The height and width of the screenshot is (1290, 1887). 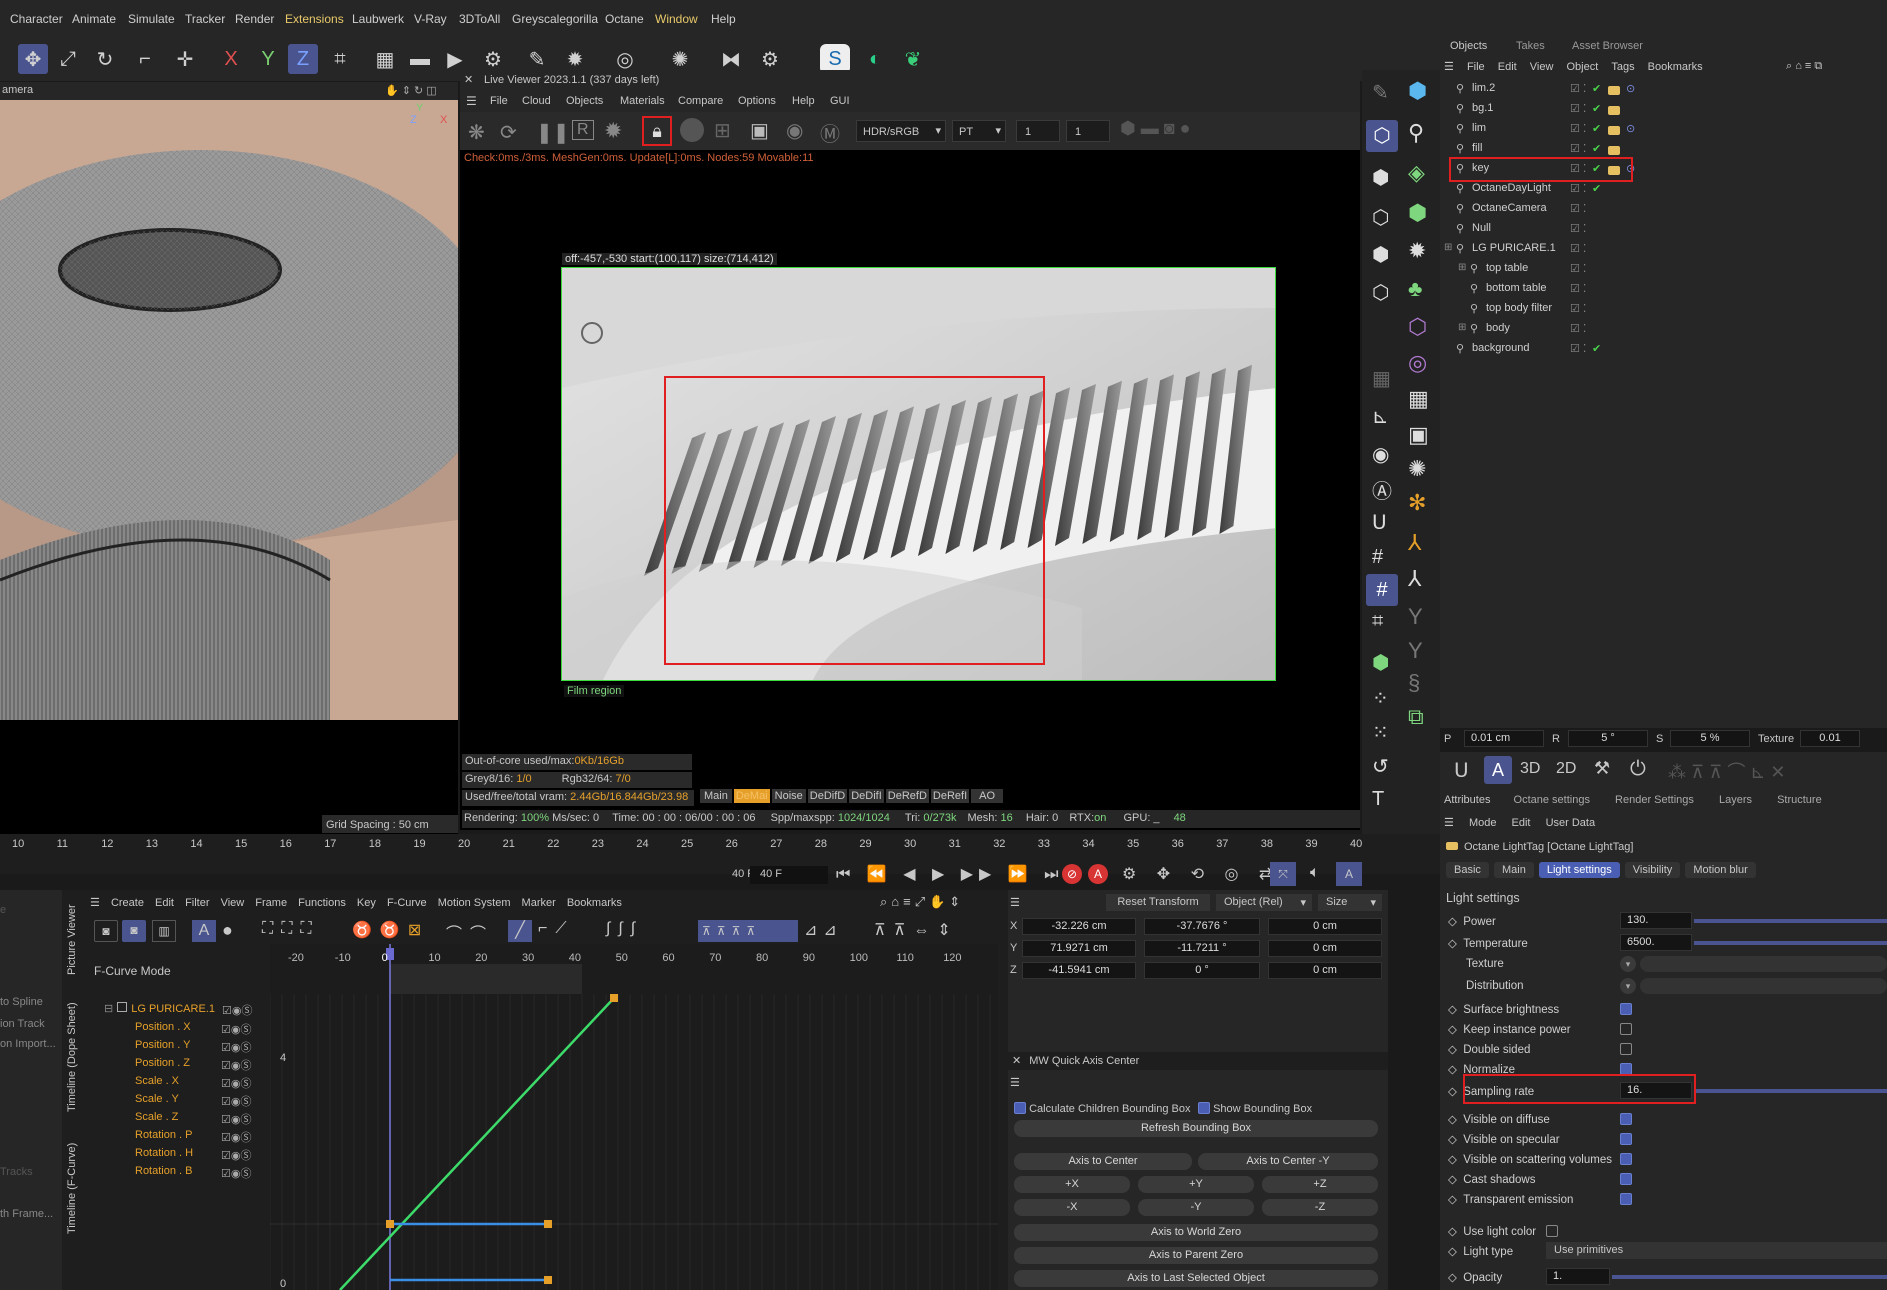 I want to click on track-row: Scale . Z ☑◉Ⓢ, so click(x=193, y=1118).